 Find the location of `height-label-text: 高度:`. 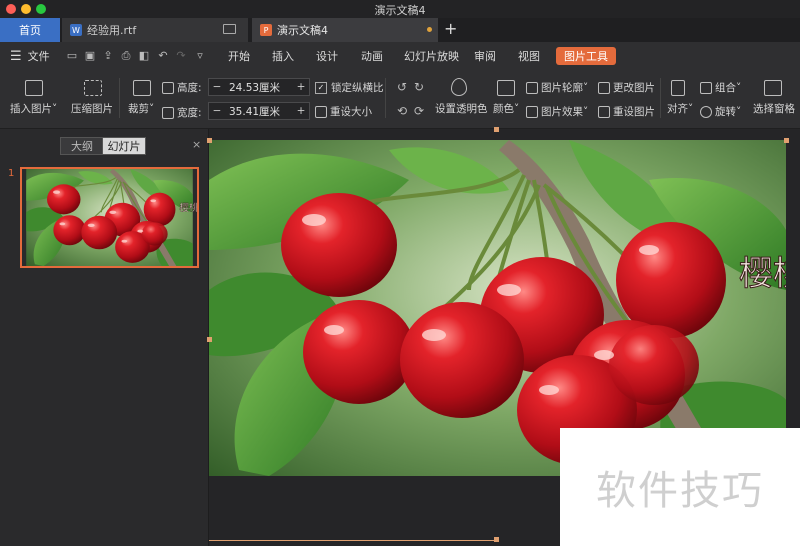

height-label-text: 高度: is located at coordinates (189, 88).